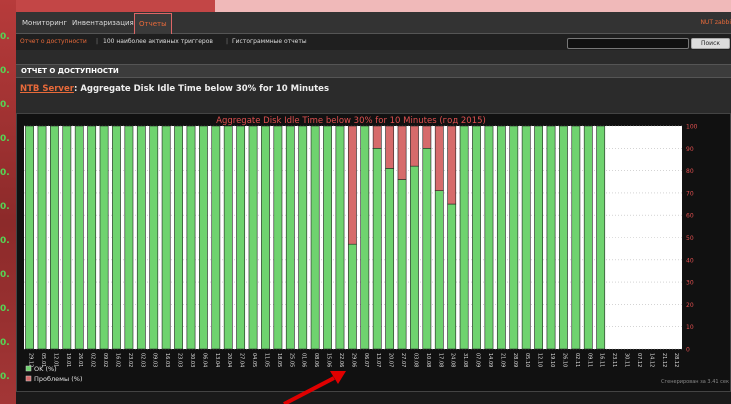 The width and height of the screenshot is (731, 404). Describe the element at coordinates (403, 360) in the screenshot. I see `x-tick-label: 27.07` at that location.